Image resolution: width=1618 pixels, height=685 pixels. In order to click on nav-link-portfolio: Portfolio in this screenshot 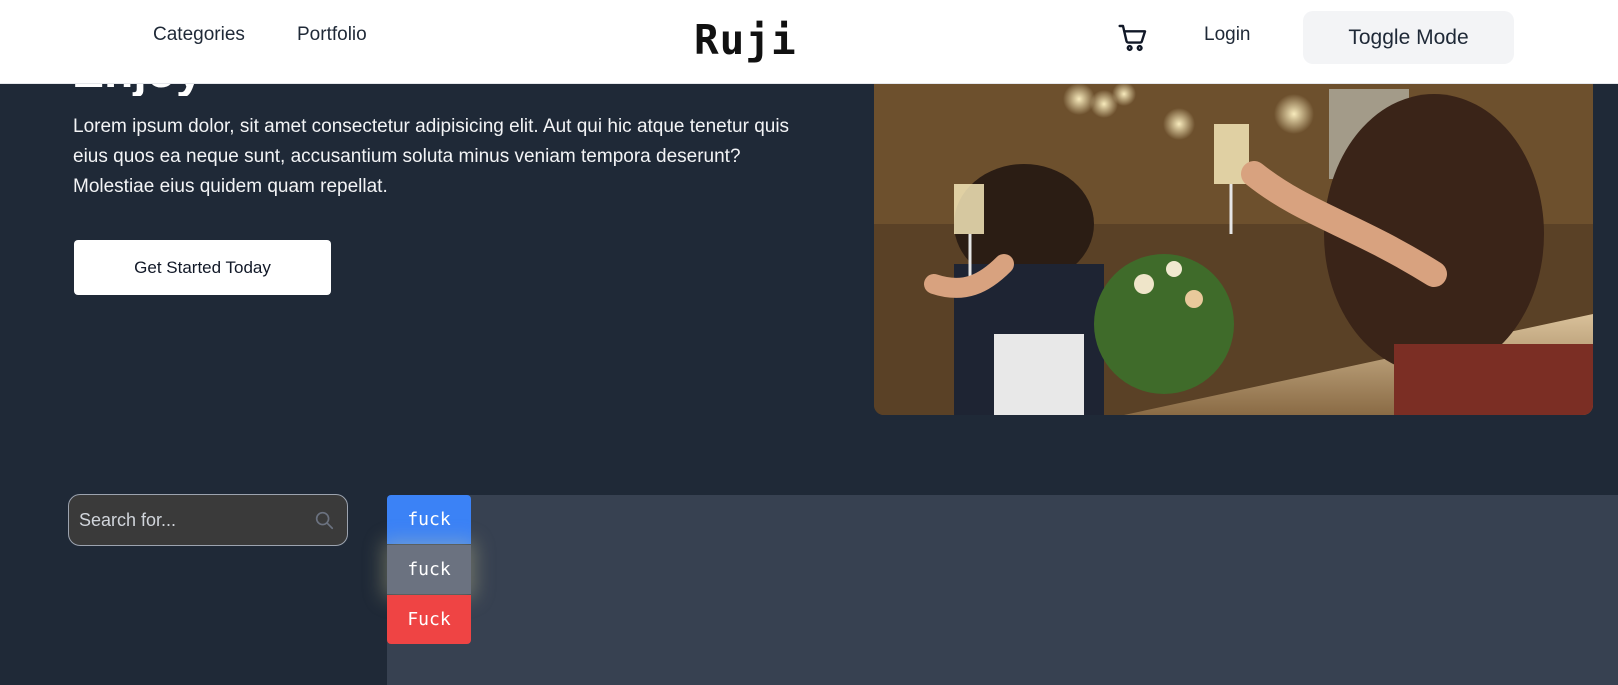, I will do `click(332, 35)`.